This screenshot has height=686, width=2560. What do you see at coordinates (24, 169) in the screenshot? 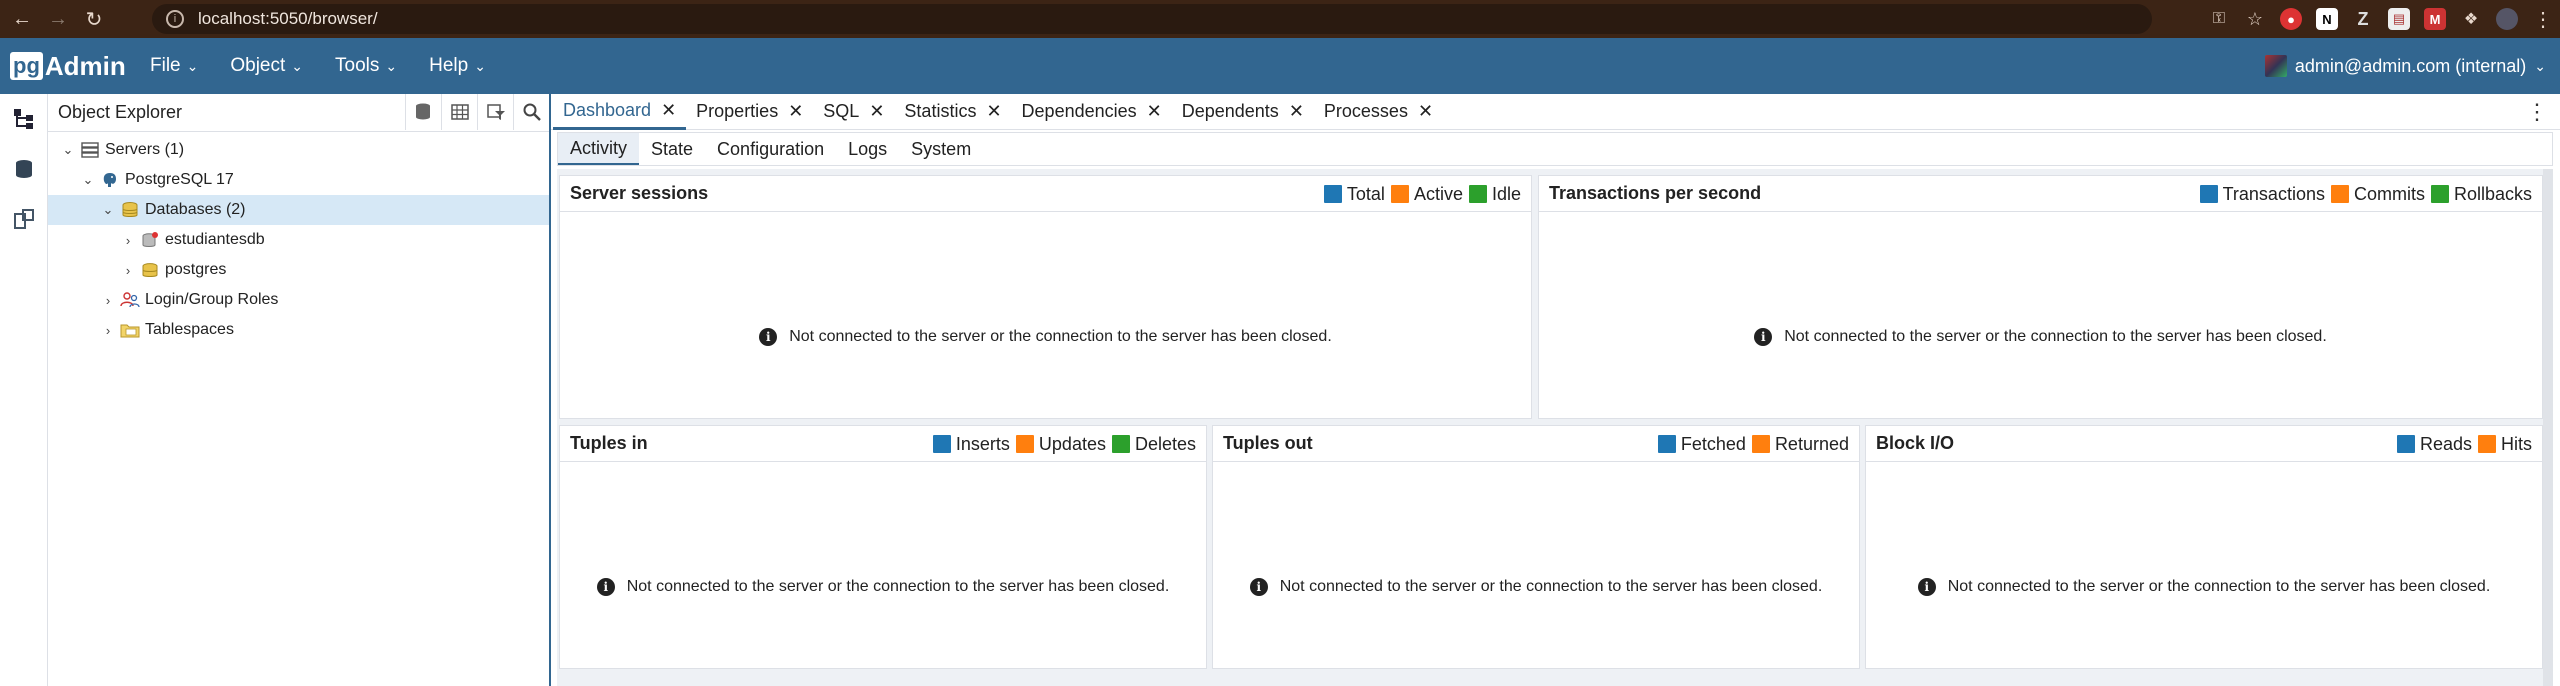
I see `query-tool-icon` at bounding box center [24, 169].